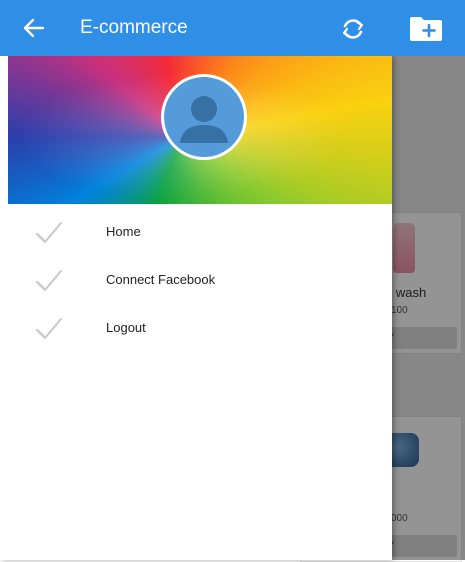 This screenshot has height=562, width=465. I want to click on menu-item-logout: Logout, so click(196, 328).